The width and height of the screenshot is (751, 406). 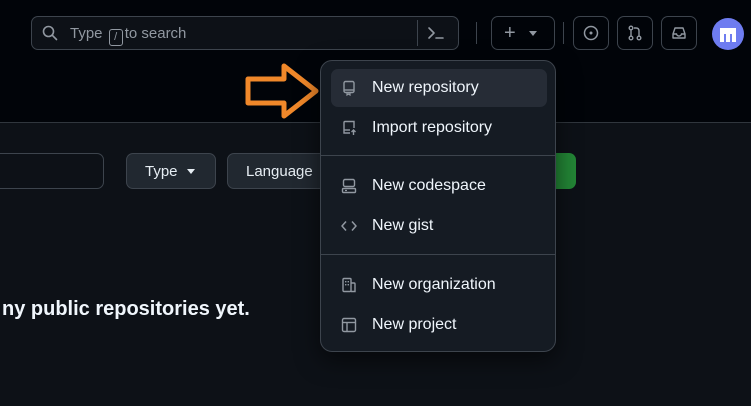 What do you see at coordinates (52, 171) in the screenshot?
I see `repository-filter-input` at bounding box center [52, 171].